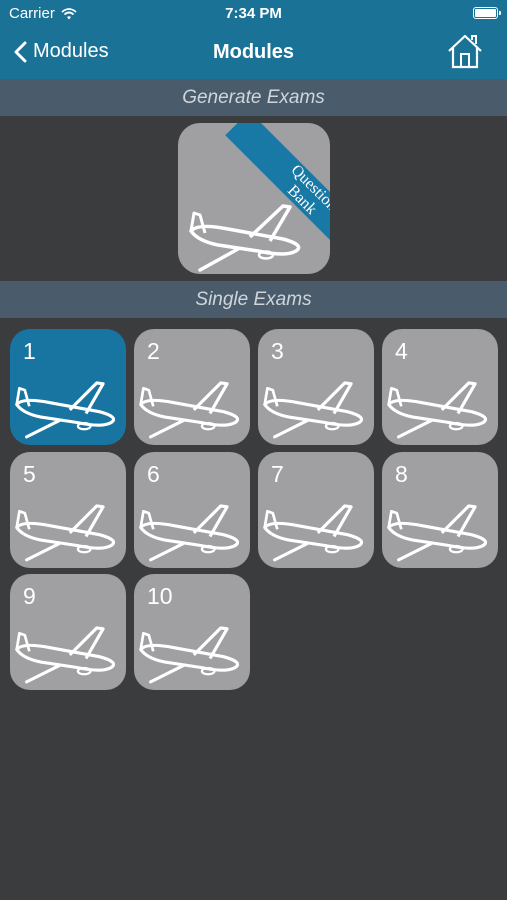 The width and height of the screenshot is (507, 900). I want to click on exam-number: 3, so click(277, 351).